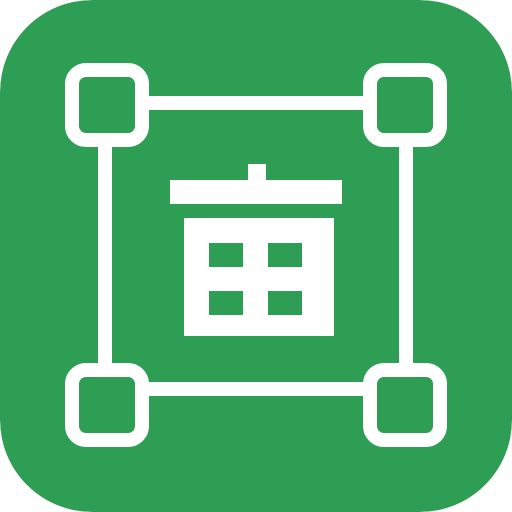  I want to click on frame-edge-left, so click(105, 256).